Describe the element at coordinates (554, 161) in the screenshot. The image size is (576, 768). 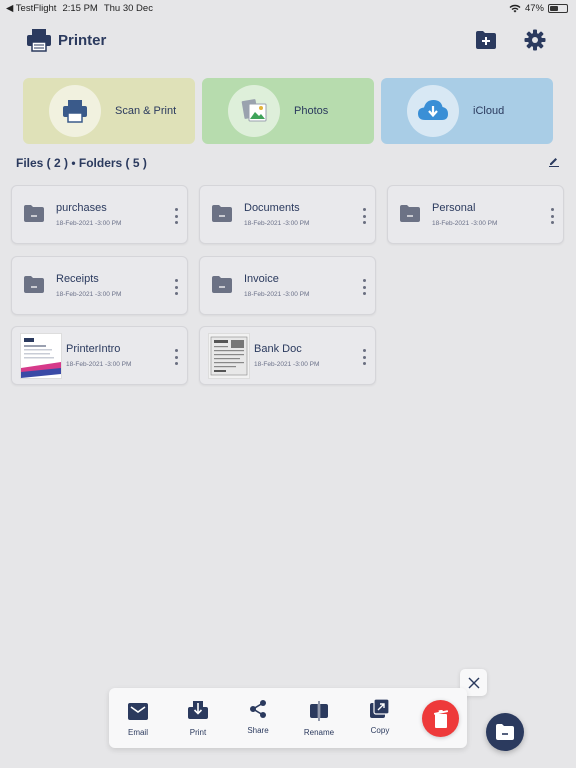
I see `edit-icon` at that location.